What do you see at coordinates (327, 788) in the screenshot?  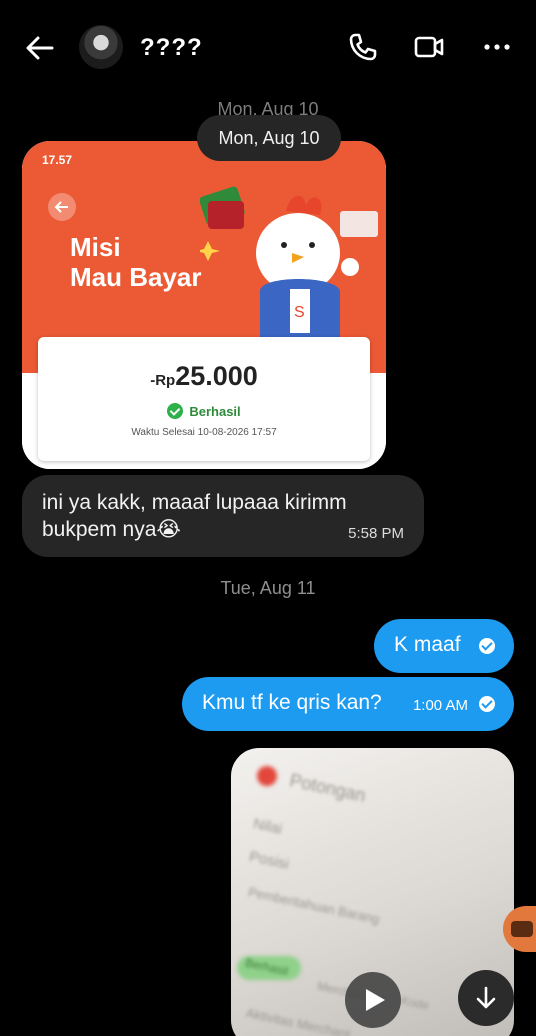 I see `blurred-text: Potongan` at bounding box center [327, 788].